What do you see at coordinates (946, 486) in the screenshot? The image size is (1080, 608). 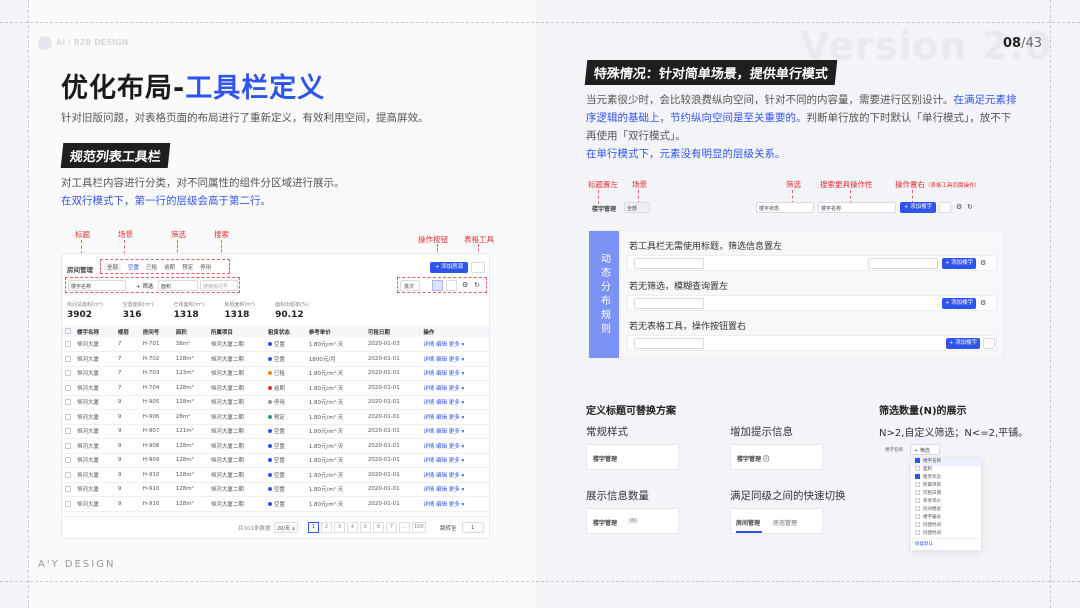 I see `filter-option: 所属项目` at bounding box center [946, 486].